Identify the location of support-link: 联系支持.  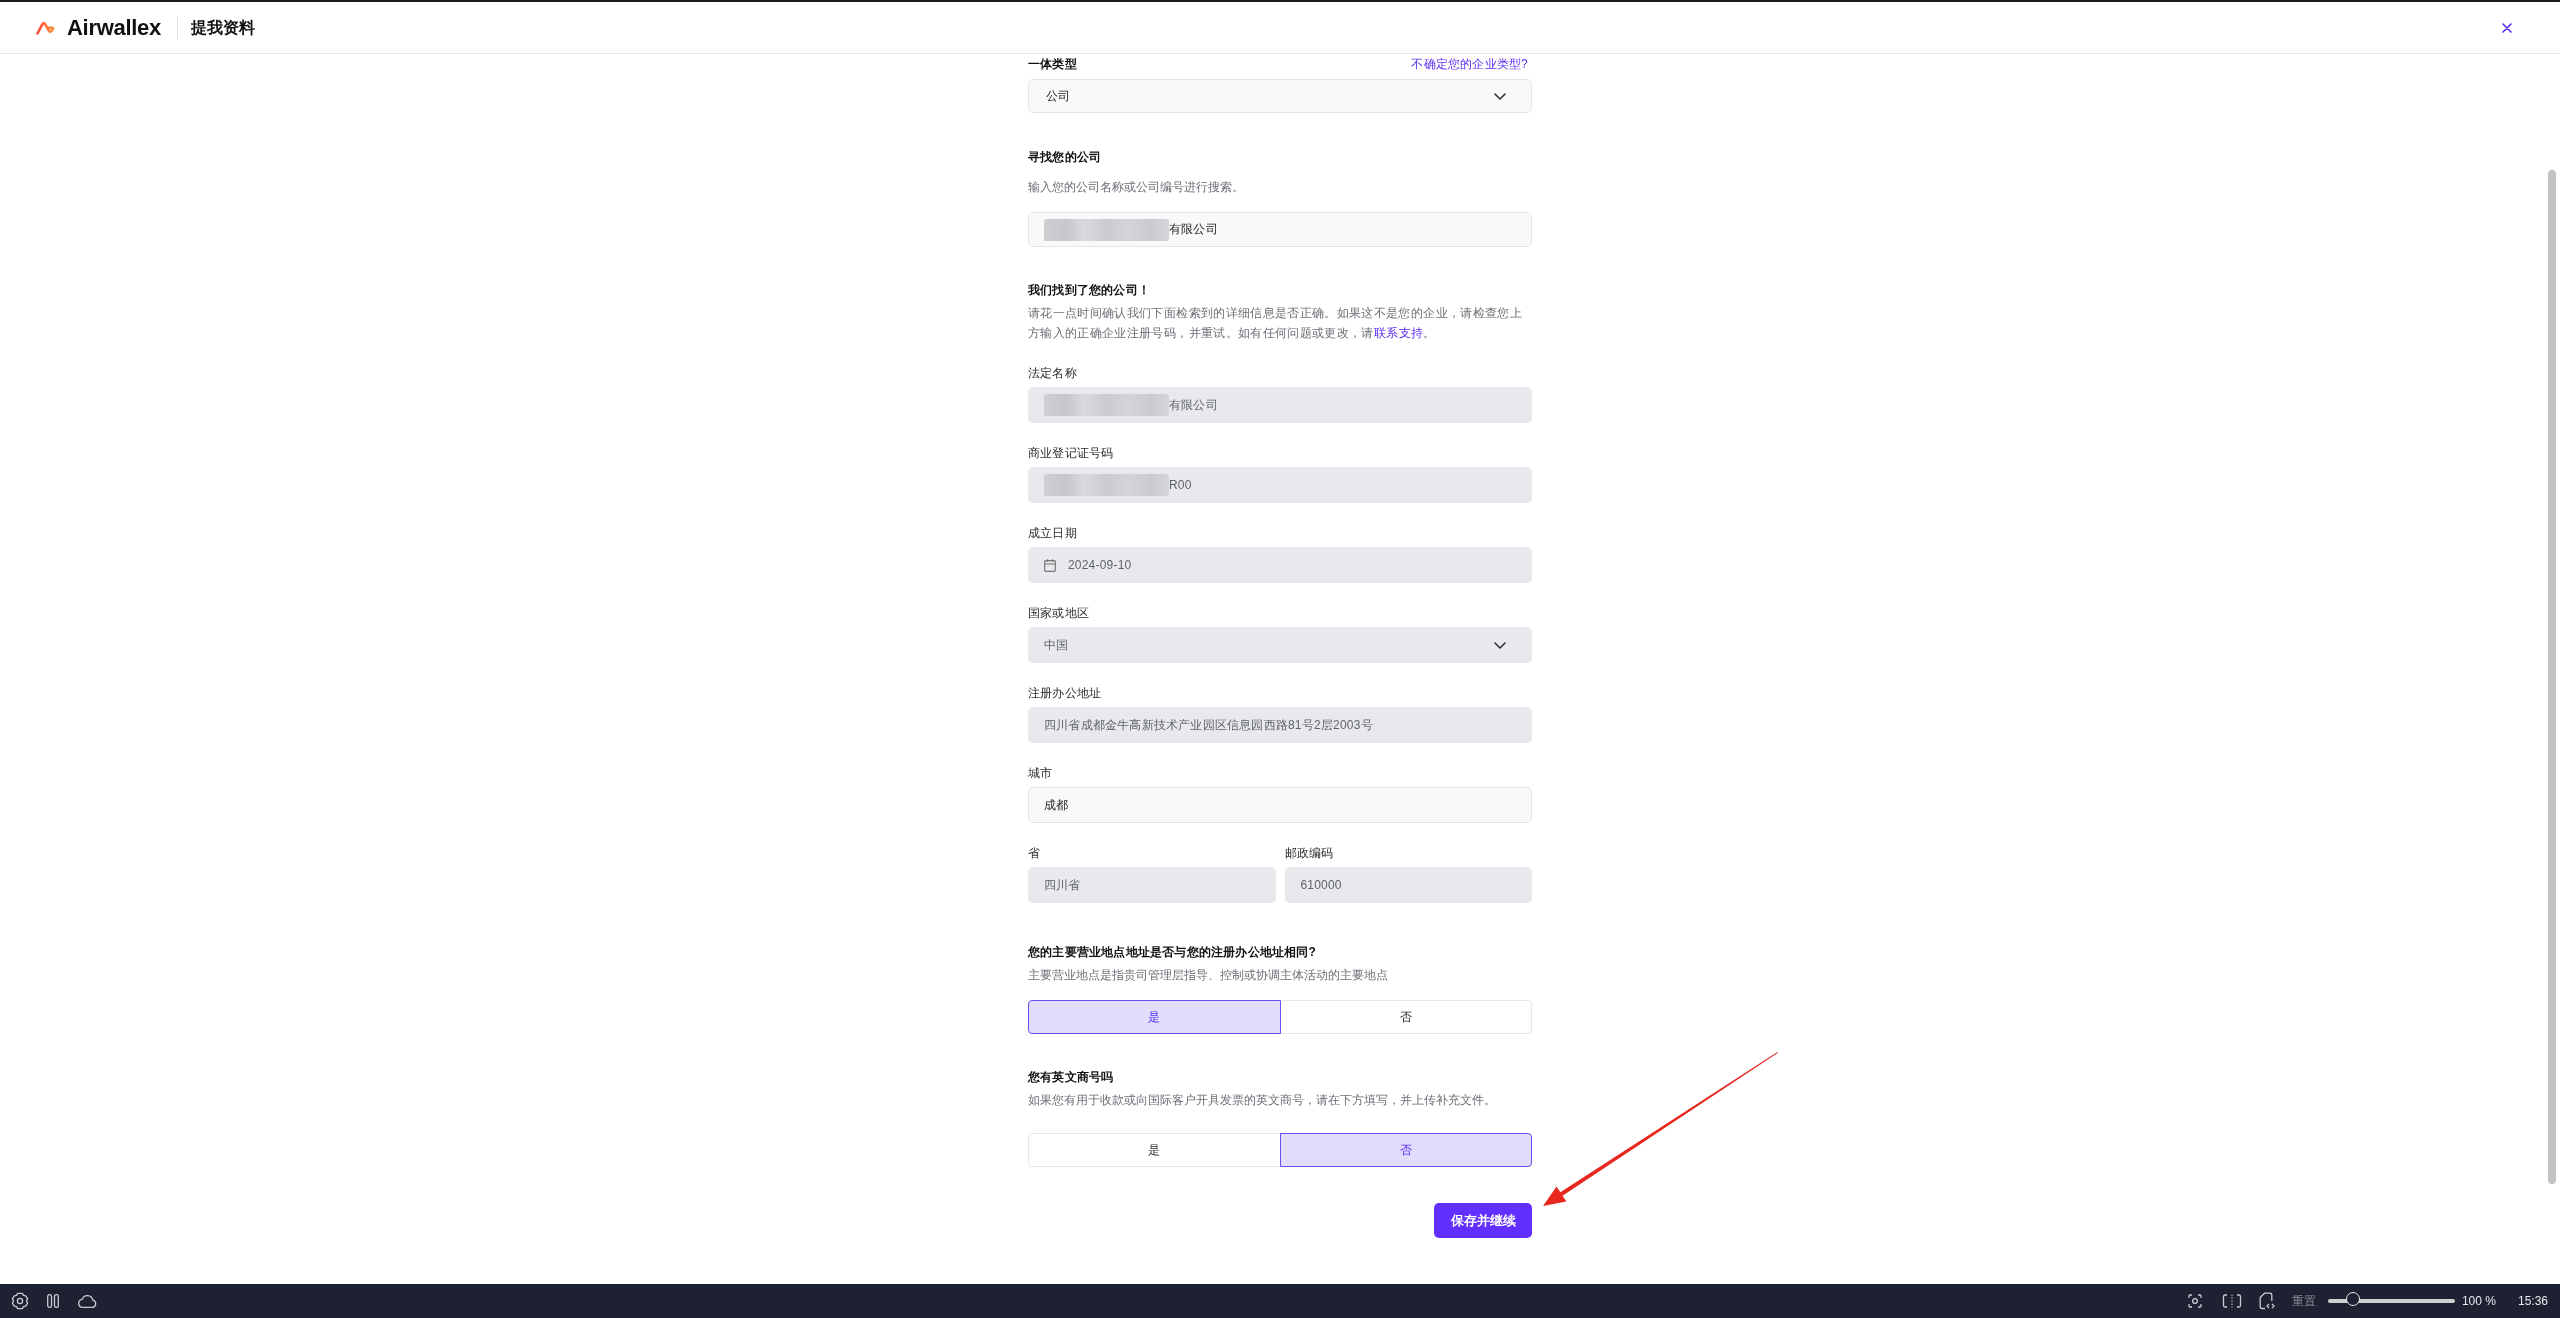
(1398, 333).